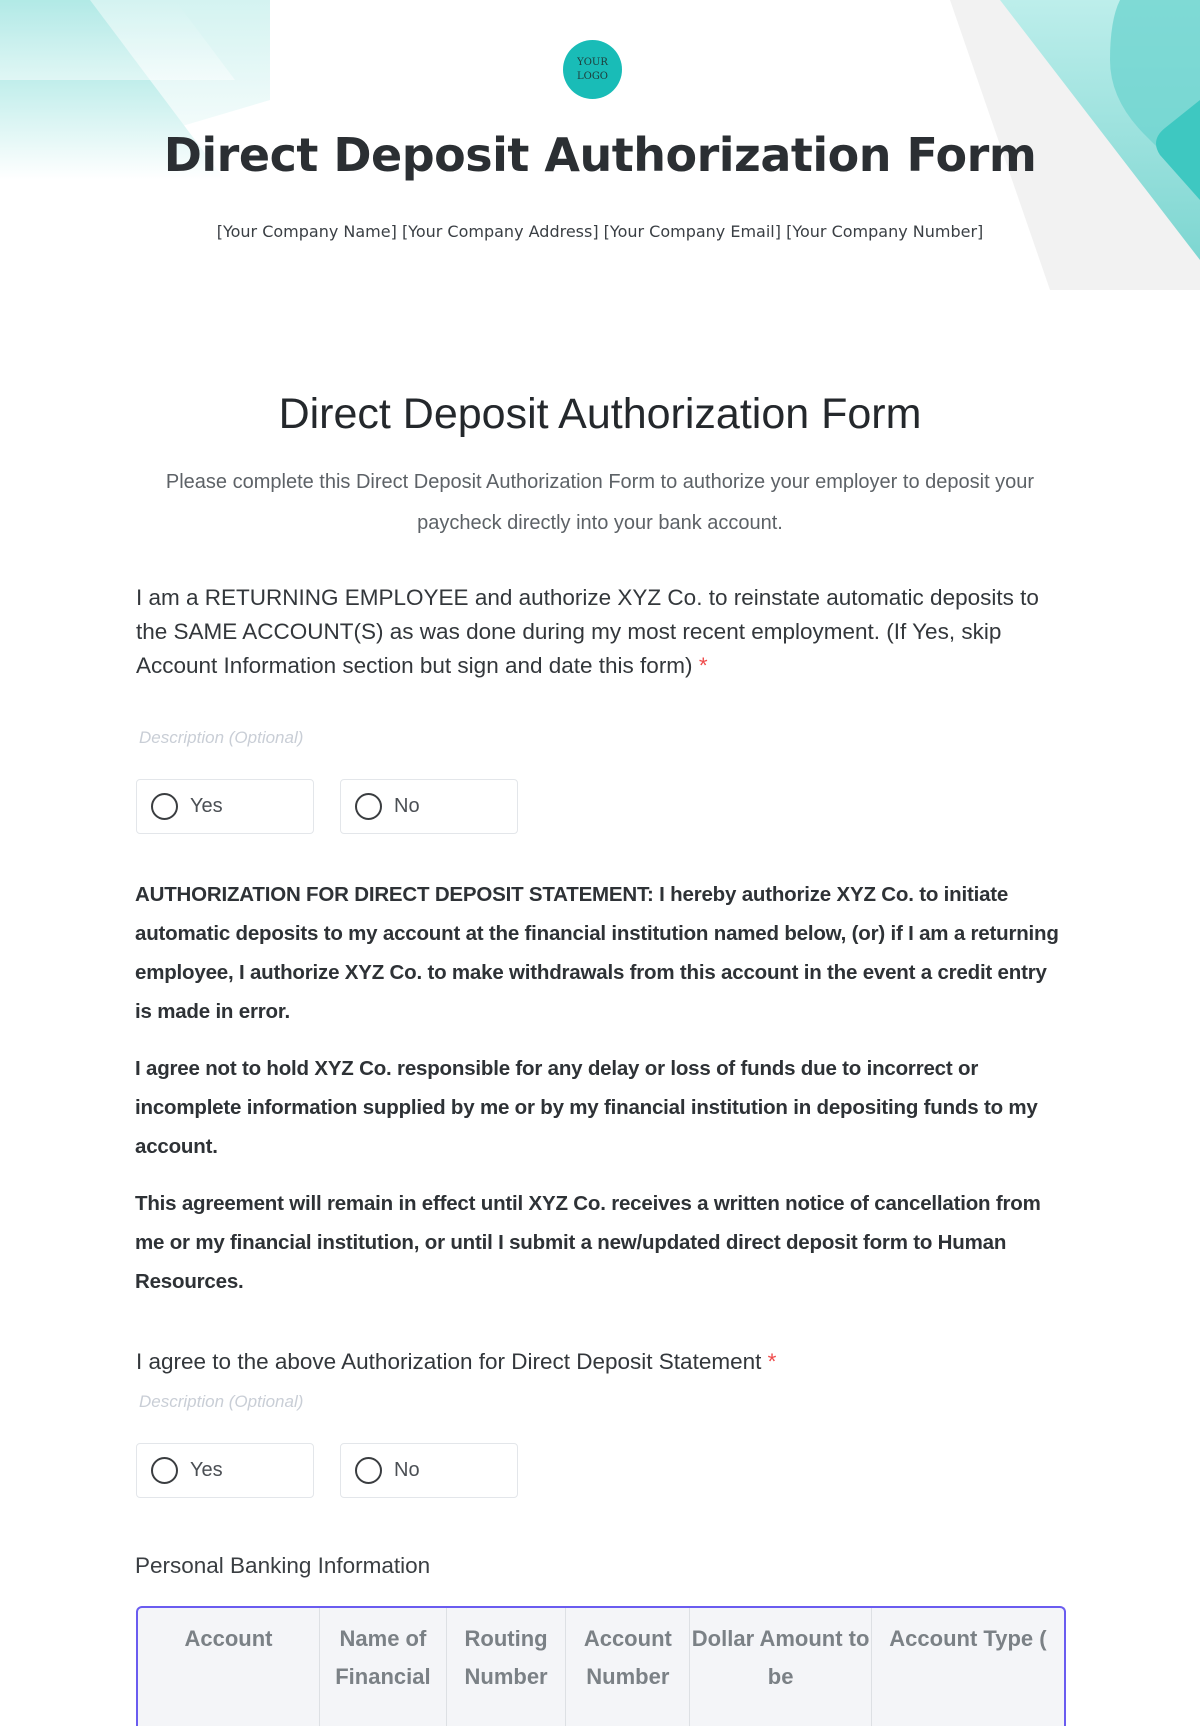  I want to click on document-title: Direct Deposit Authorization Form, so click(600, 155).